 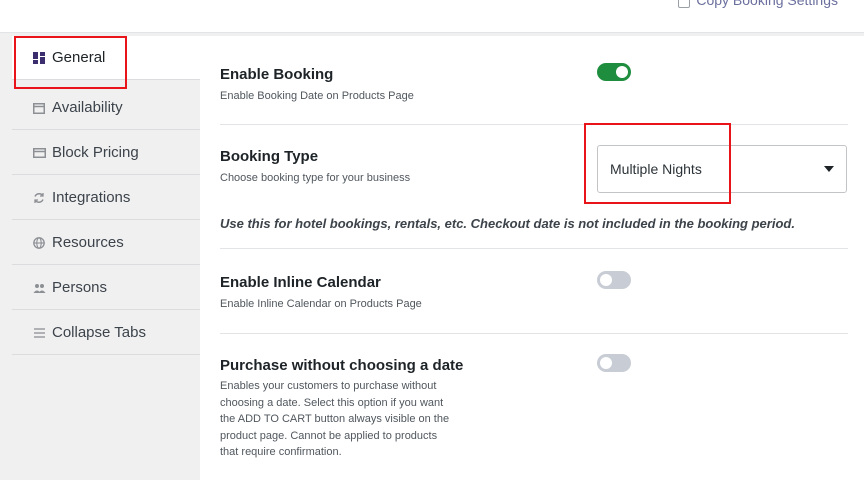 I want to click on description-line: that require confirmation., so click(x=281, y=452).